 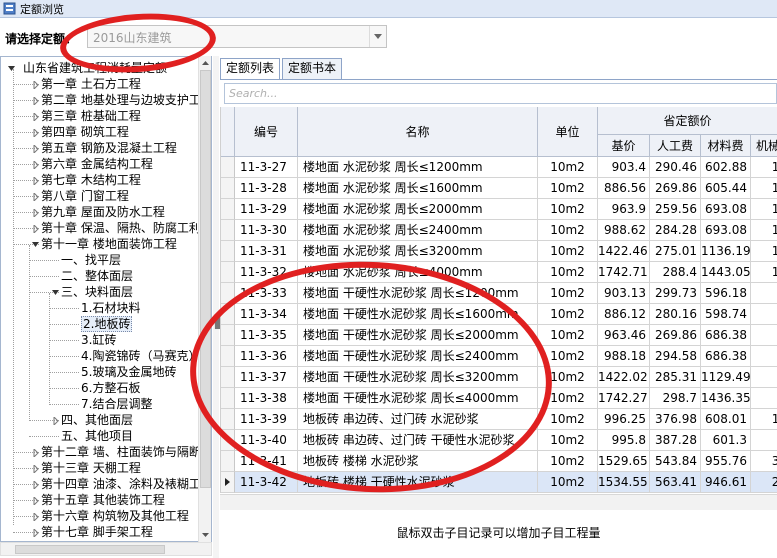 What do you see at coordinates (675, 314) in the screenshot?
I see `cell-labor: 280.16` at bounding box center [675, 314].